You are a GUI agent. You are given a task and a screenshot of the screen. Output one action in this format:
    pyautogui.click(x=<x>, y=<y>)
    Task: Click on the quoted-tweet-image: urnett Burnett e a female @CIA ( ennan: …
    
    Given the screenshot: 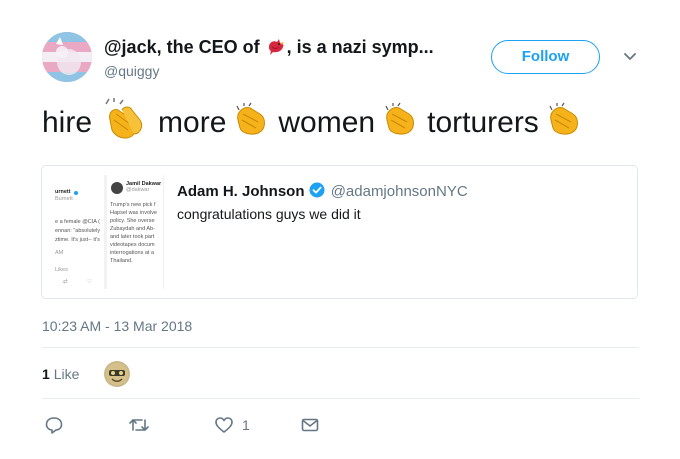 What is the action you would take?
    pyautogui.click(x=107, y=232)
    